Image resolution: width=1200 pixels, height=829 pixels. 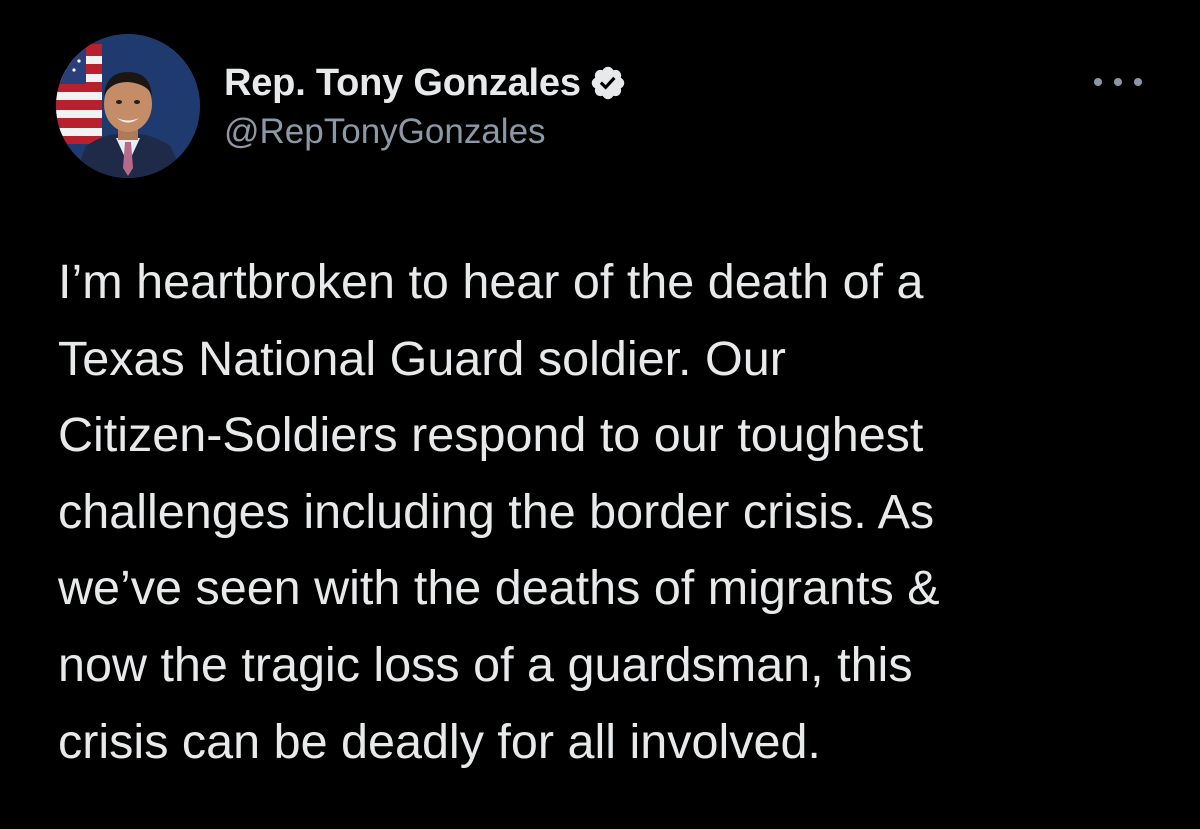 I want to click on more-options-icon, so click(x=1118, y=82).